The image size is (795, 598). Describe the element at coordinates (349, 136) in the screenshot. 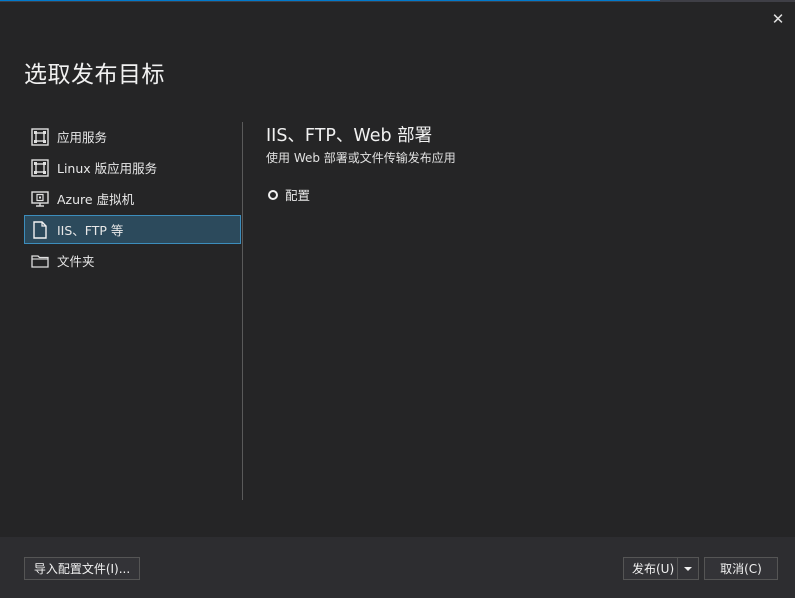

I see `detail-title: IIS、FTP、Web 部署` at that location.